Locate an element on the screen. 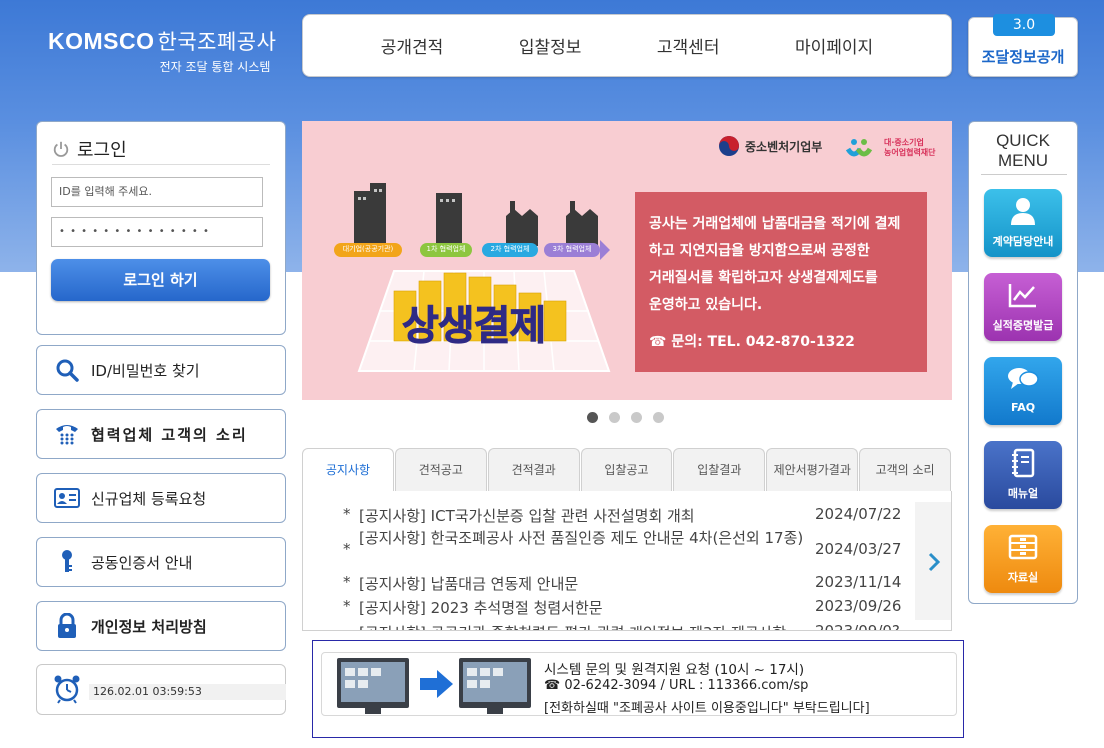 This screenshot has height=748, width=1104. partner-voice-label: 협력업체 고객의 소리 is located at coordinates (169, 434).